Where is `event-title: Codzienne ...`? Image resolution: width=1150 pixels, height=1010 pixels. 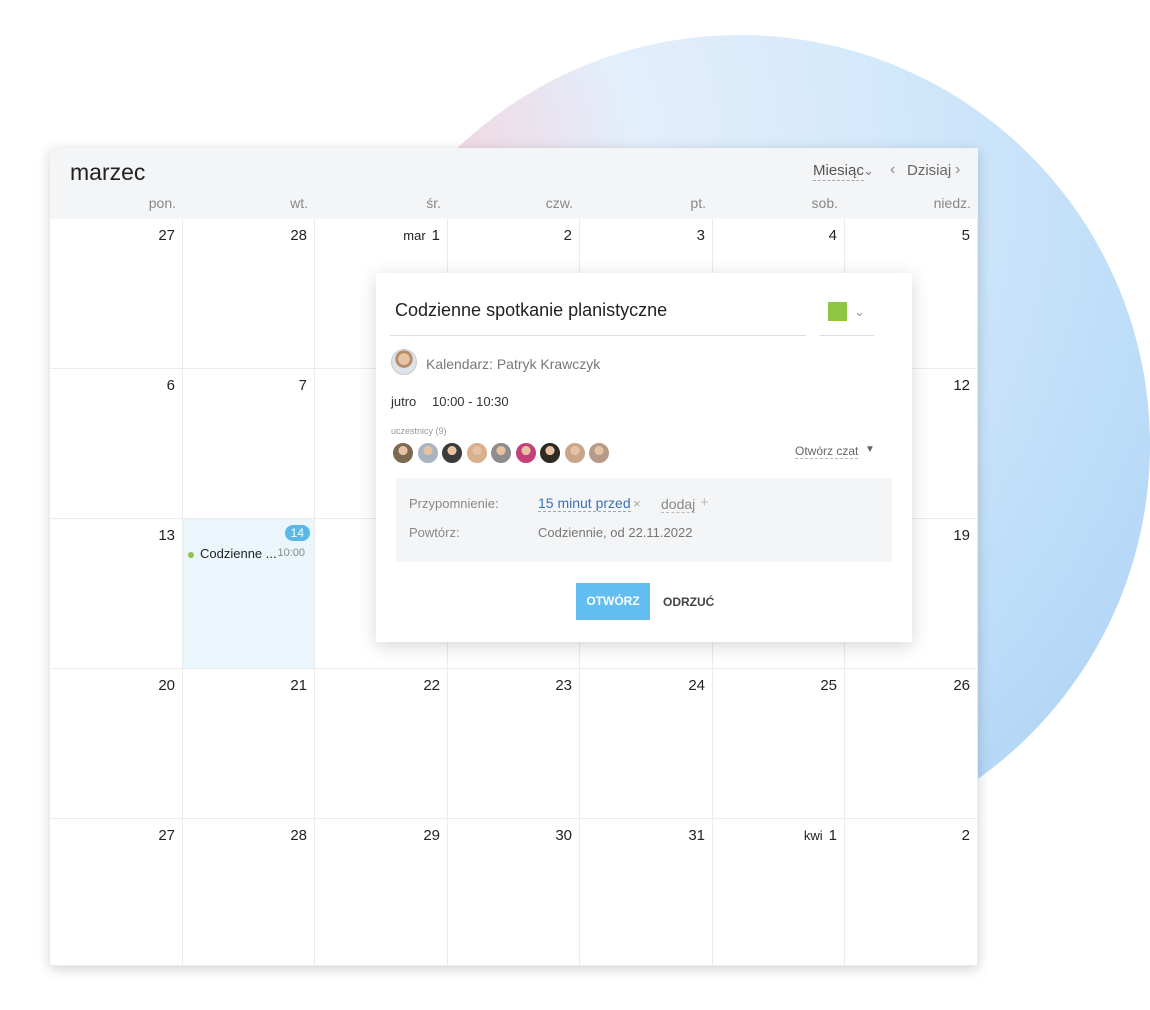
event-title: Codzienne ... is located at coordinates (238, 553).